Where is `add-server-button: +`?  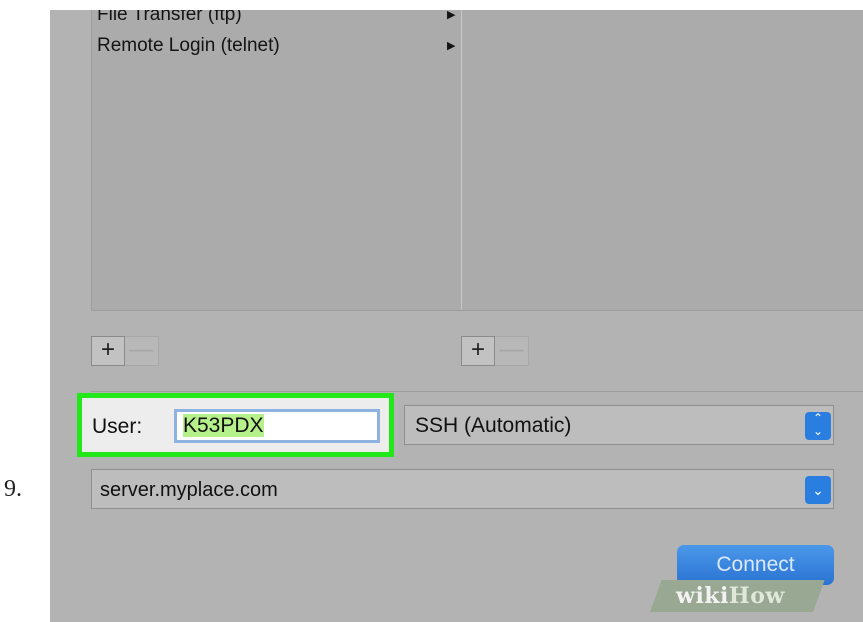 add-server-button: + is located at coordinates (478, 351).